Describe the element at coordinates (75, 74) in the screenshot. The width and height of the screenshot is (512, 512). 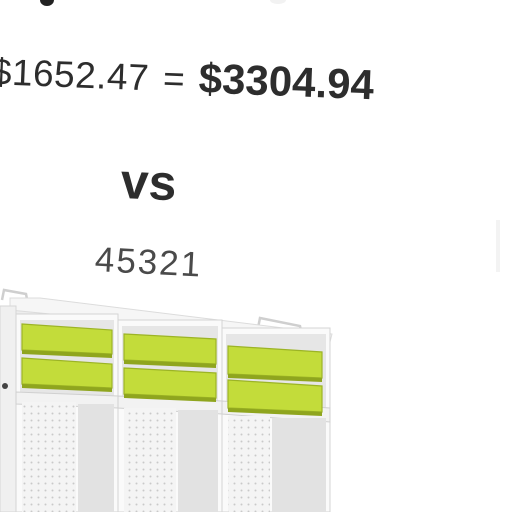
I see `original-price: $1652.47` at that location.